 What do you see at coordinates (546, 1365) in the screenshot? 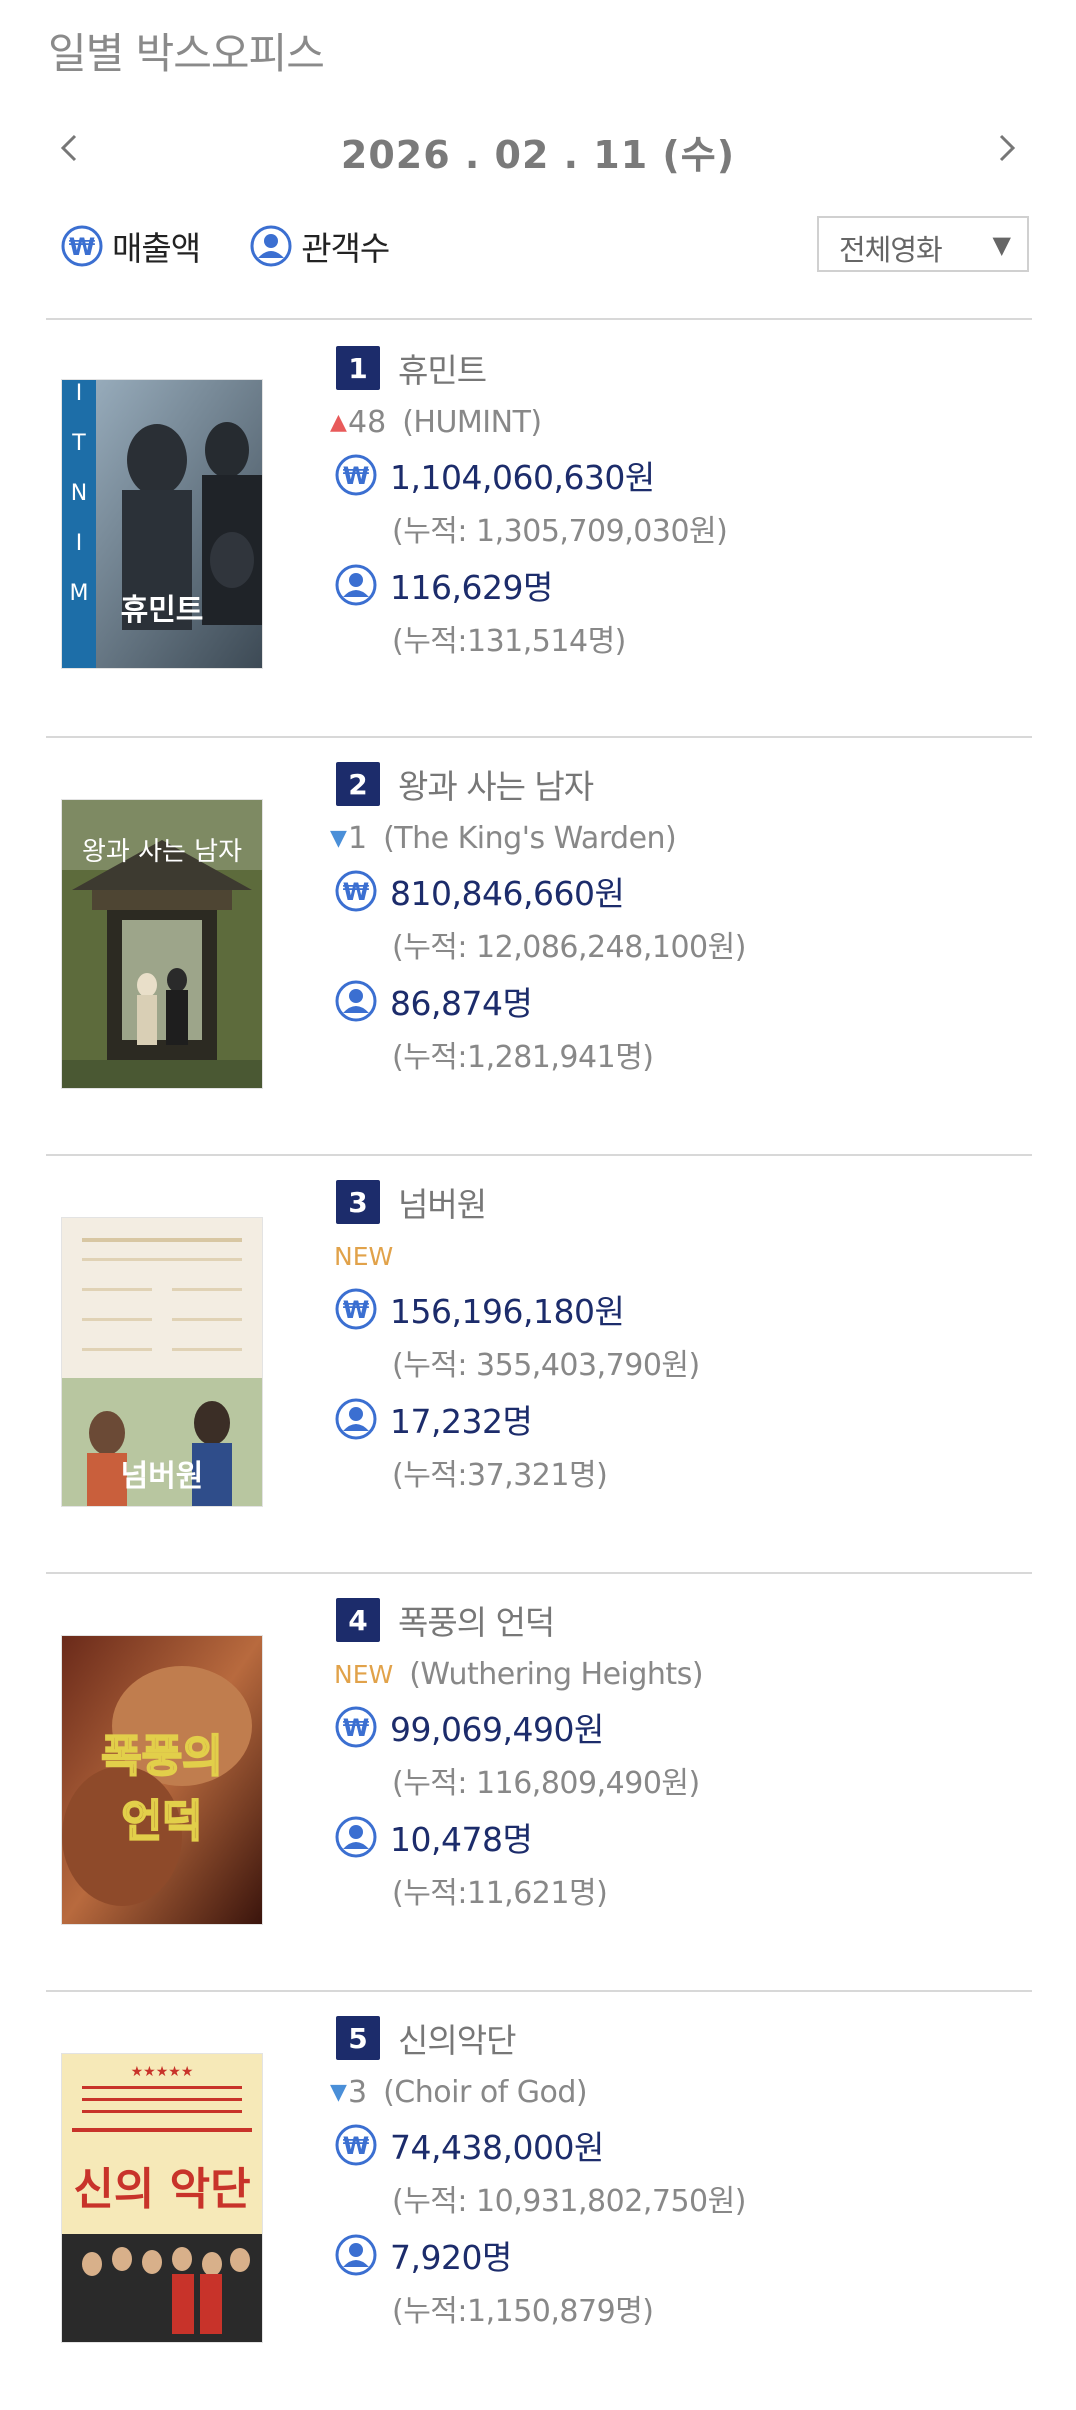
I see `cumulative-sales: (누적: 355,403,790원)` at bounding box center [546, 1365].